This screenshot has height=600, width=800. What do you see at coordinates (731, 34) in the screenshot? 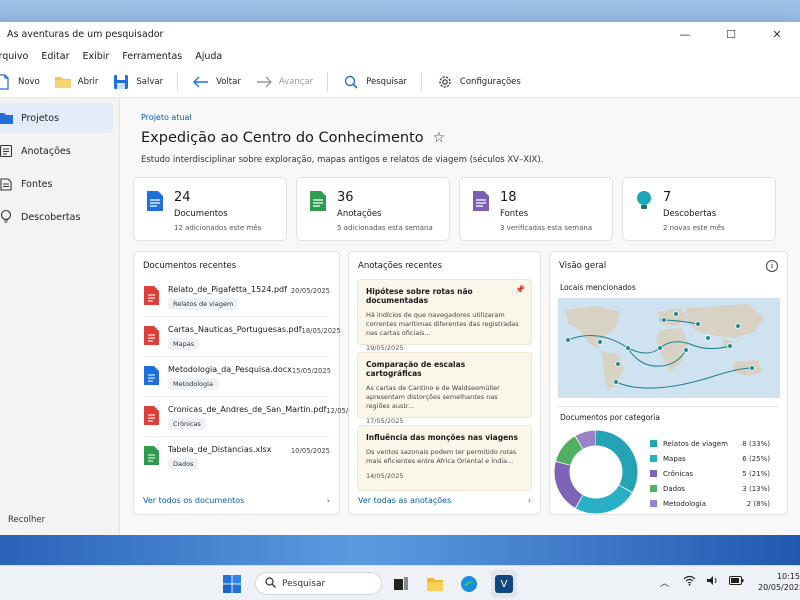
I see `maximize-button: ☐` at bounding box center [731, 34].